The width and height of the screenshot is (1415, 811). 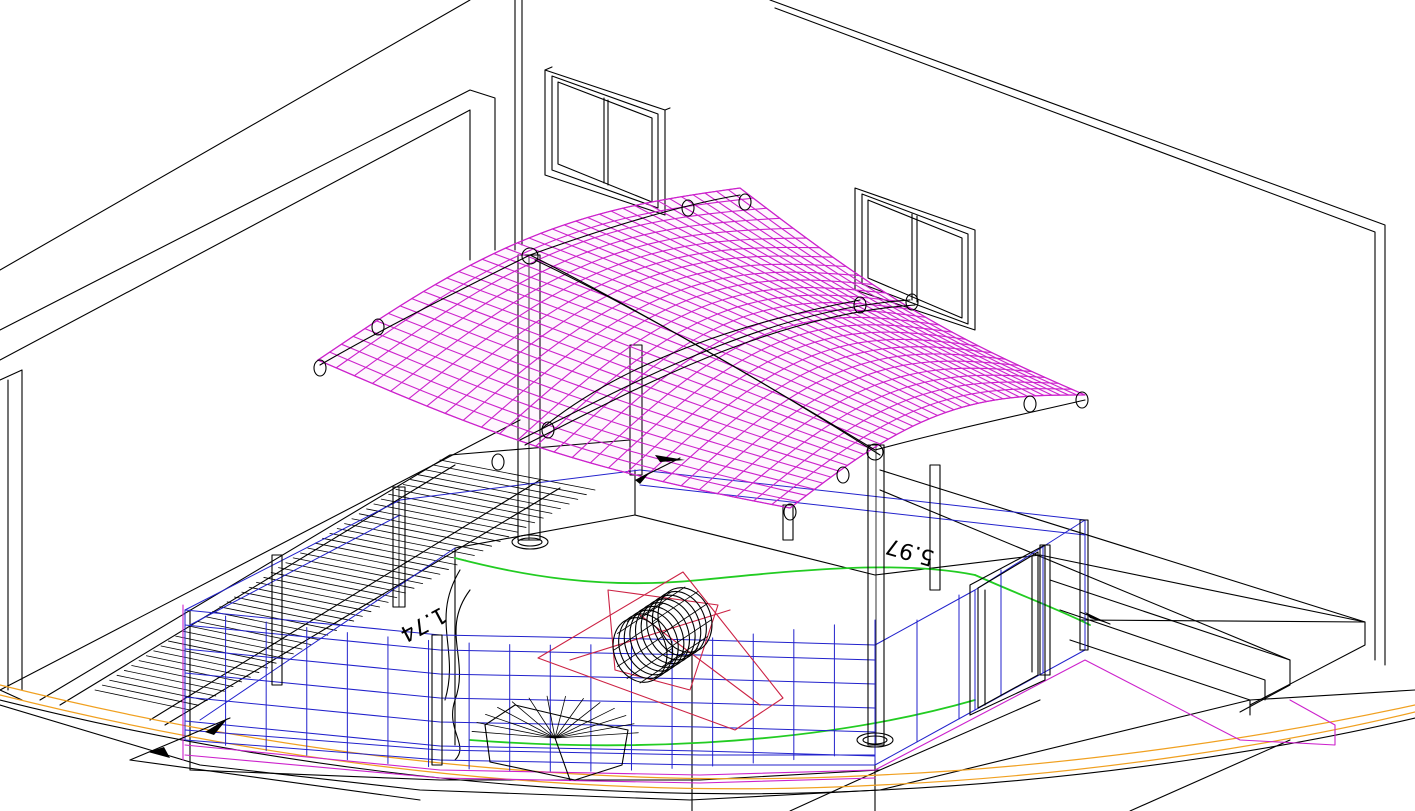 What do you see at coordinates (910, 551) in the screenshot?
I see `dimension-width-label: 5.97` at bounding box center [910, 551].